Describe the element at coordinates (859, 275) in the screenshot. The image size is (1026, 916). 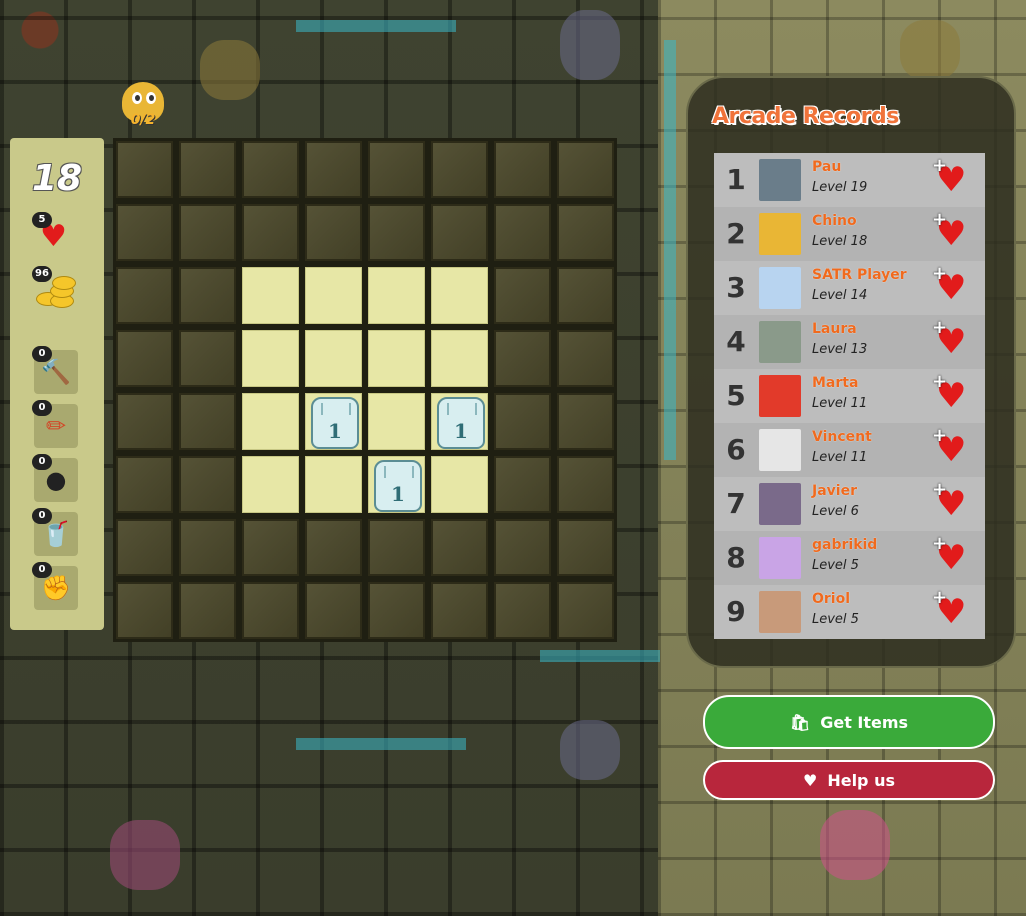
I see `player-name: SATR Player` at that location.